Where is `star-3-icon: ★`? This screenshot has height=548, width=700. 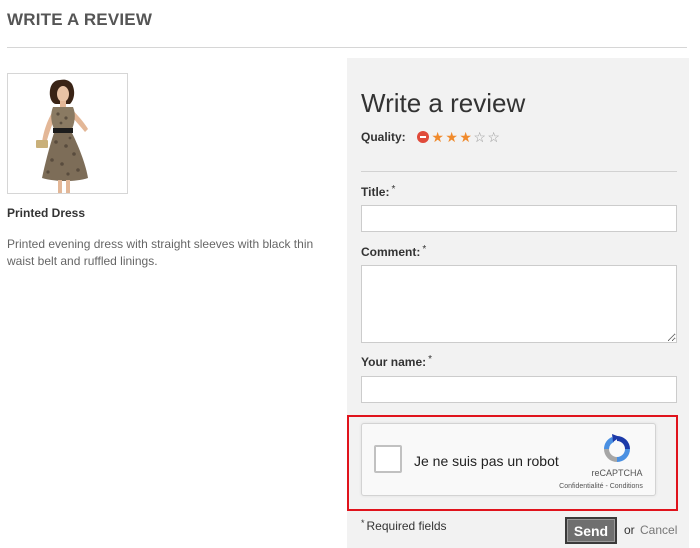 star-3-icon: ★ is located at coordinates (466, 137).